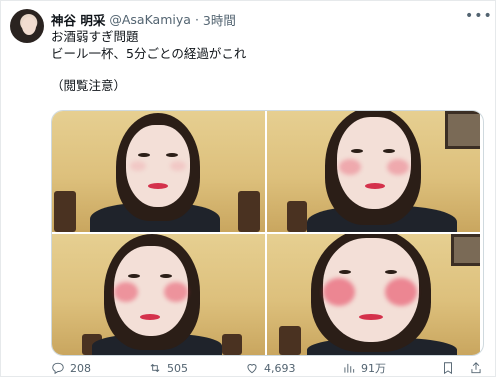  Describe the element at coordinates (349, 368) in the screenshot. I see `bar-chart-icon` at that location.